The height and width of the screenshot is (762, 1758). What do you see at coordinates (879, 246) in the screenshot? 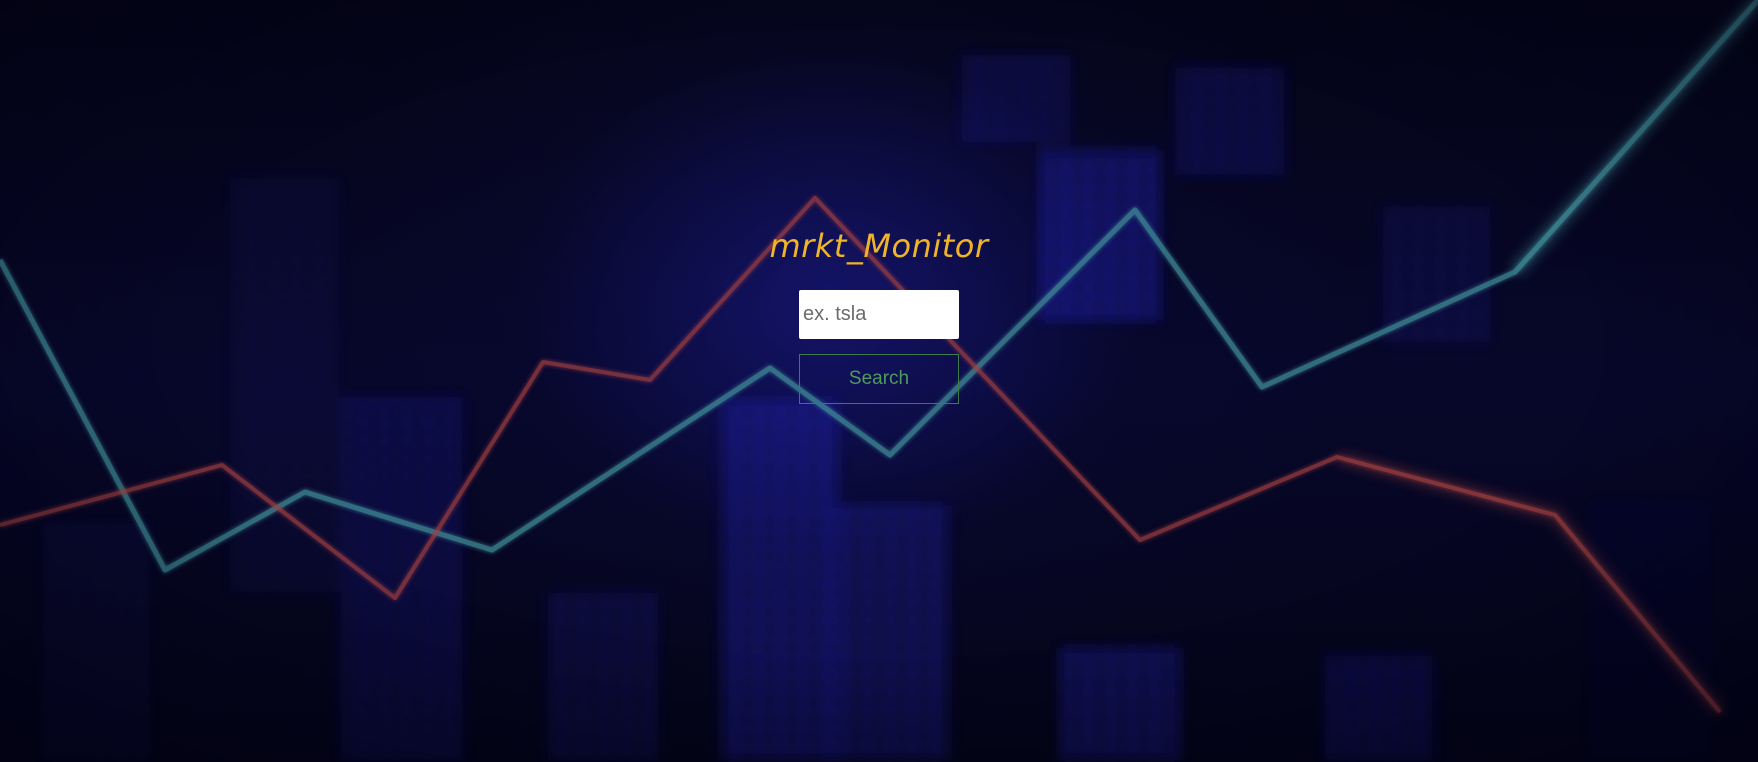
I see `app-title: mrkt_Monitor` at bounding box center [879, 246].